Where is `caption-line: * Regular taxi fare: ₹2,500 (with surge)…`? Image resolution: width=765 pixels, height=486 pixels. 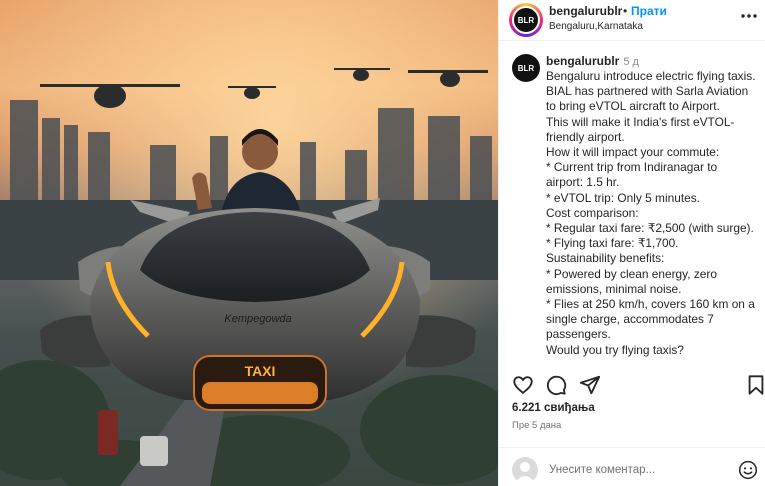
caption-line: * Regular taxi fare: ₹2,500 (with surge)… is located at coordinates (650, 228).